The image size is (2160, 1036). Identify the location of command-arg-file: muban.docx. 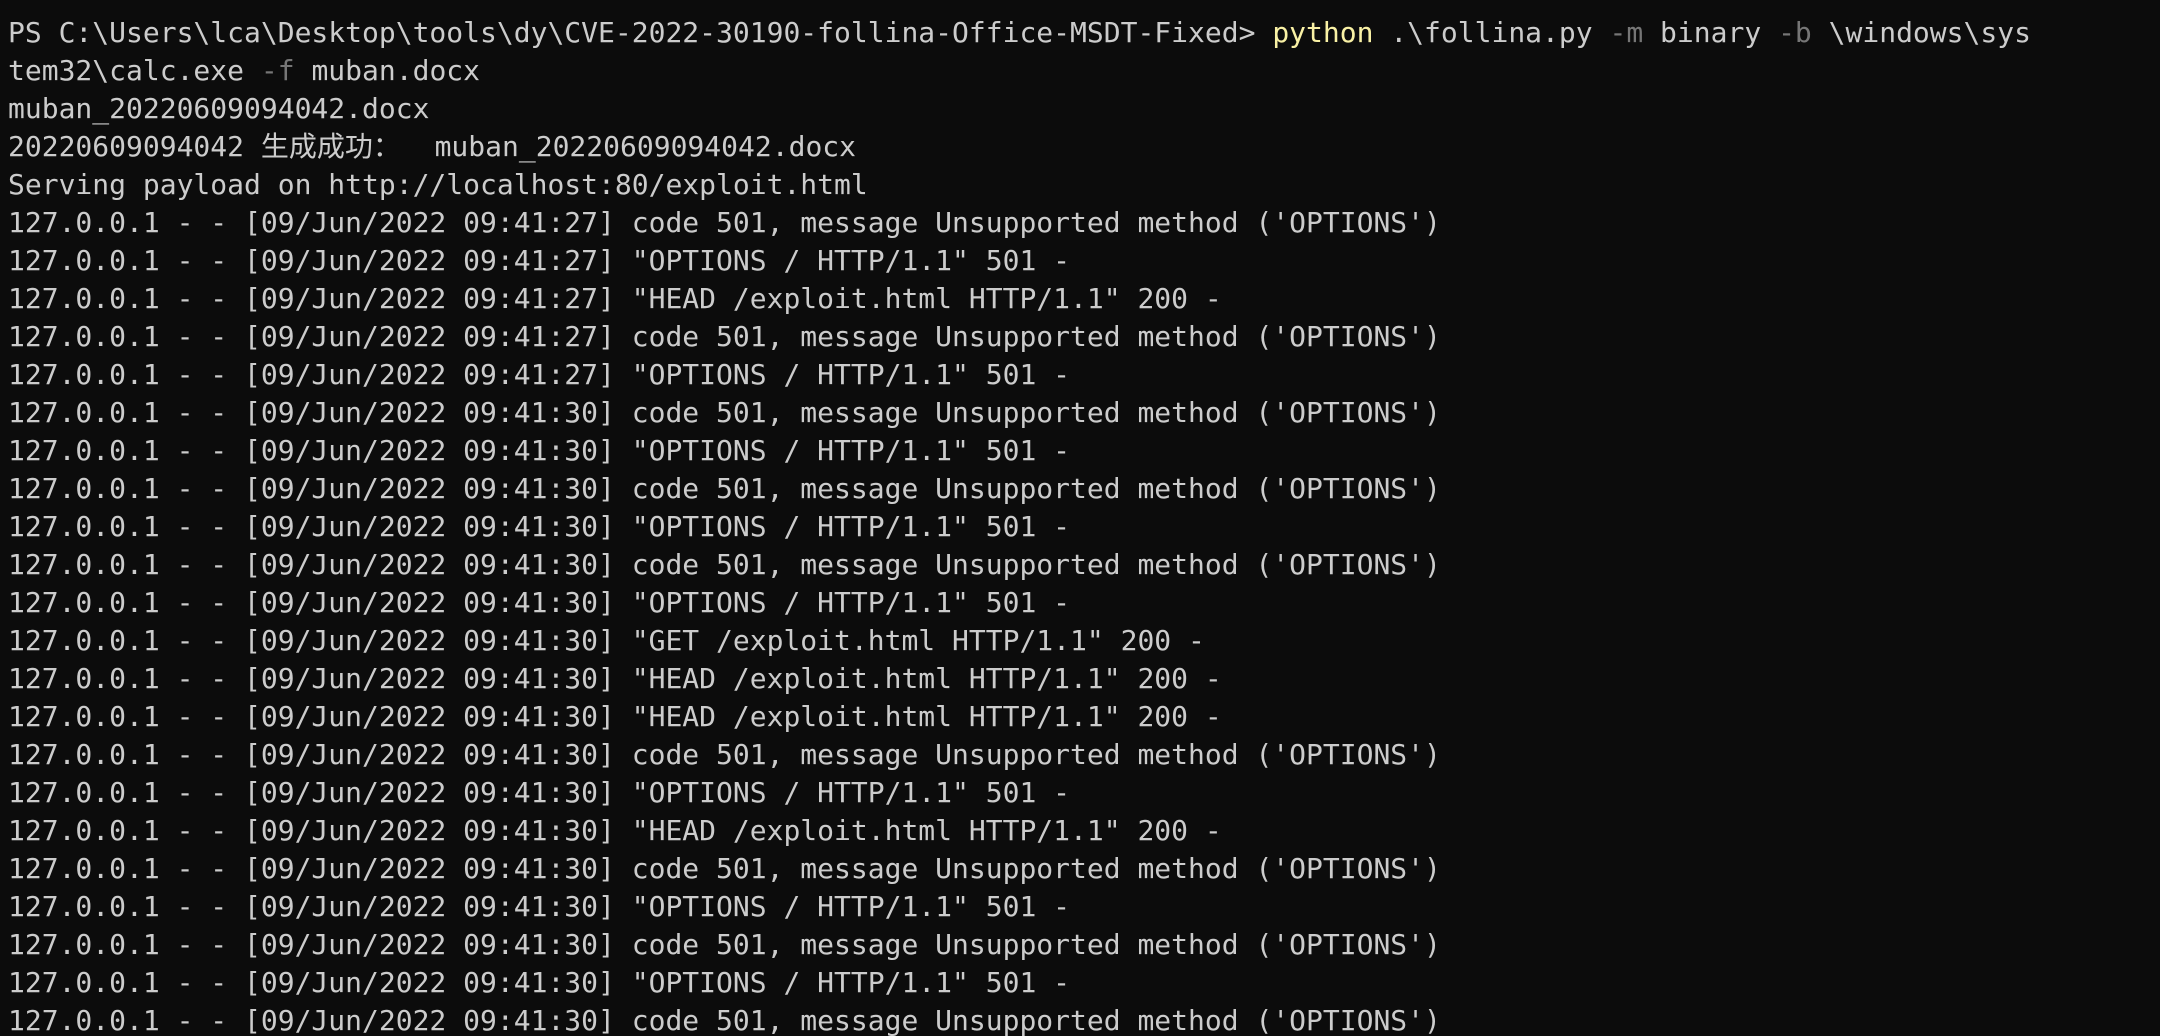
(387, 70).